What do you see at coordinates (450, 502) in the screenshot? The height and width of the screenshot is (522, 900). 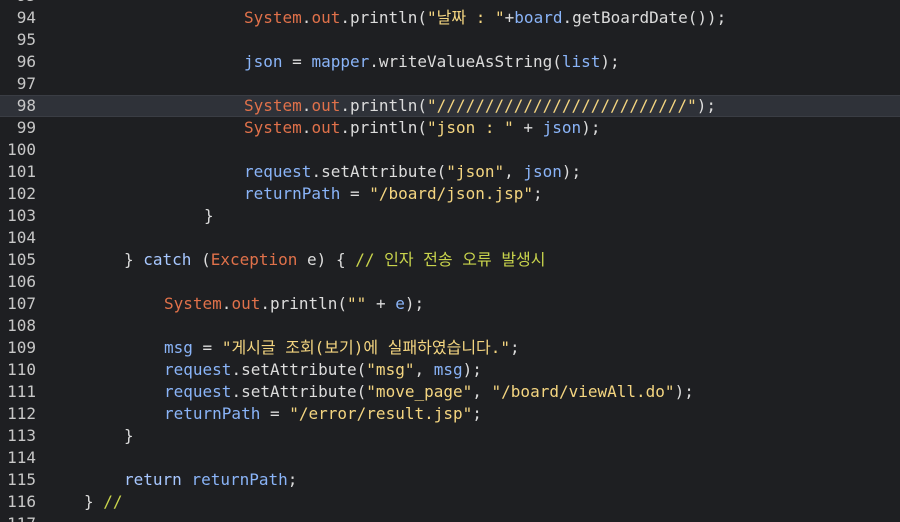 I see `code-line: 116} //` at bounding box center [450, 502].